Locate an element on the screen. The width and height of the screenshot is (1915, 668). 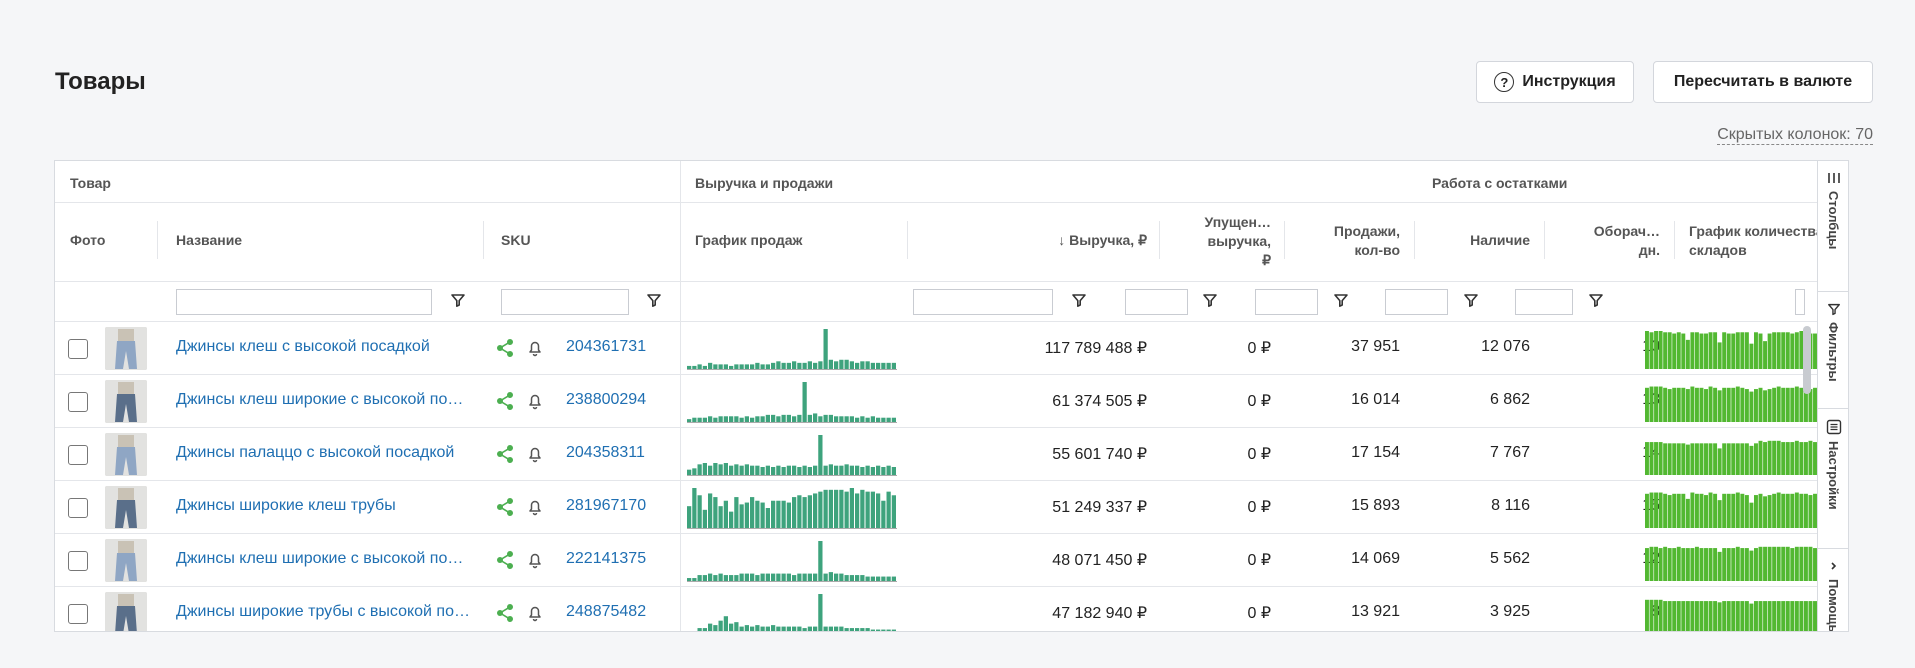
hidden-columns-link: Скрытых колонок: 70 is located at coordinates (1795, 135).